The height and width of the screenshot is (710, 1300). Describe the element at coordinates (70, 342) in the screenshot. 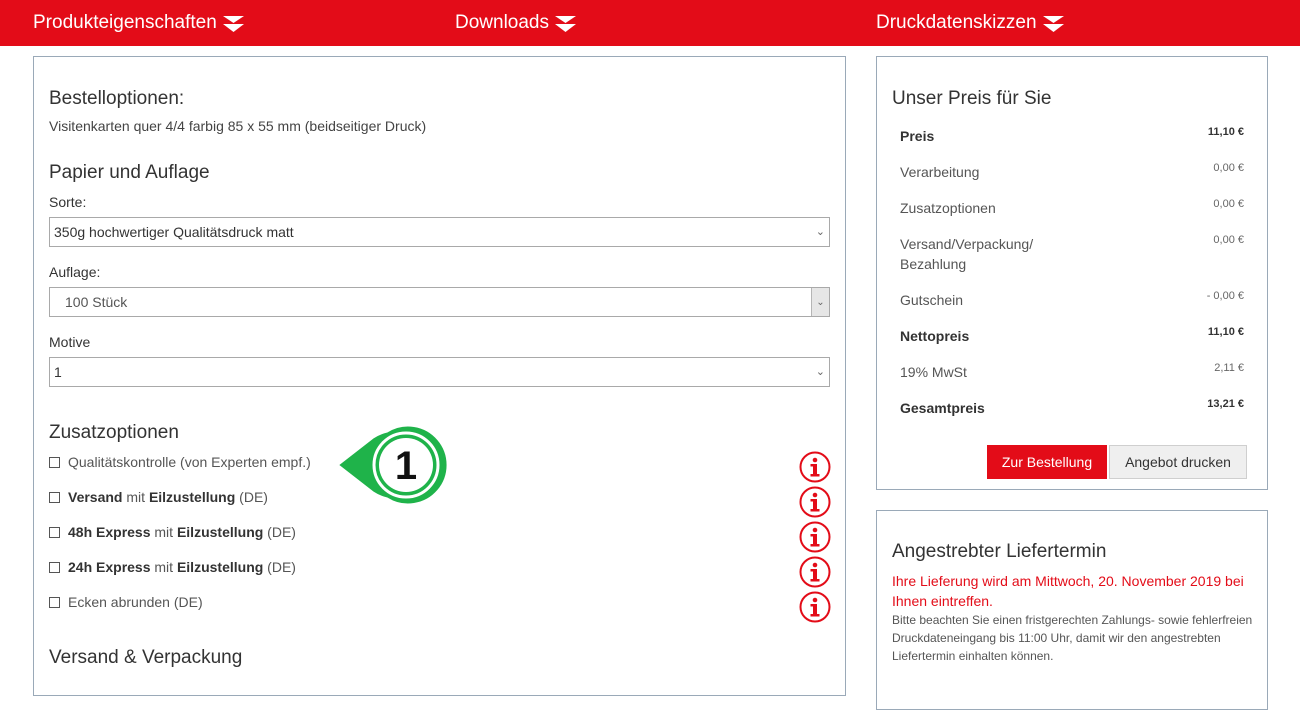

I see `motive-label: Motive` at that location.